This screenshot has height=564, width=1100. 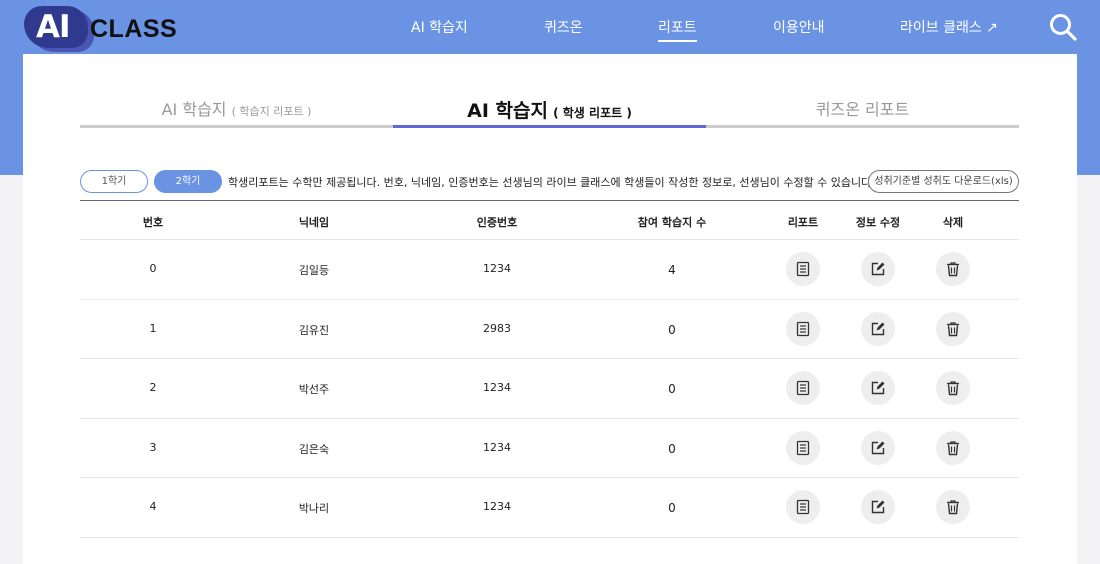 I want to click on col-worksheet-count: 참여 학습지 수, so click(x=672, y=222).